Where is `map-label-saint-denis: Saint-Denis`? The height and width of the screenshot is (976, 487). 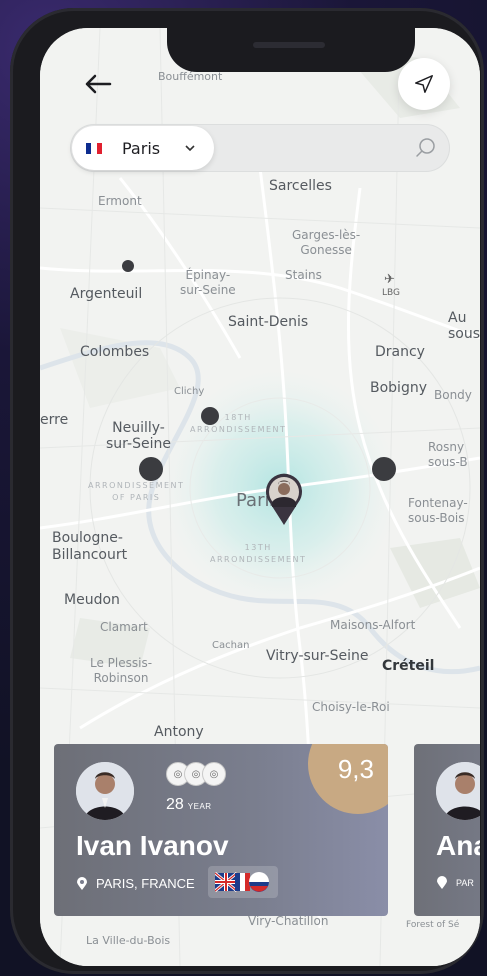 map-label-saint-denis: Saint-Denis is located at coordinates (268, 322).